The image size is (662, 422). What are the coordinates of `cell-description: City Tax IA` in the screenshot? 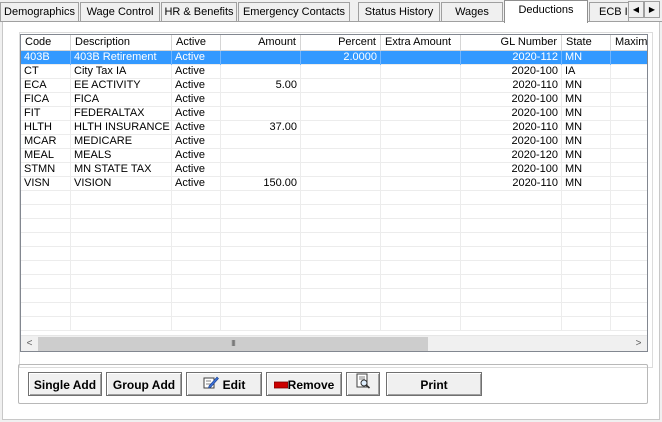 It's located at (121, 72).